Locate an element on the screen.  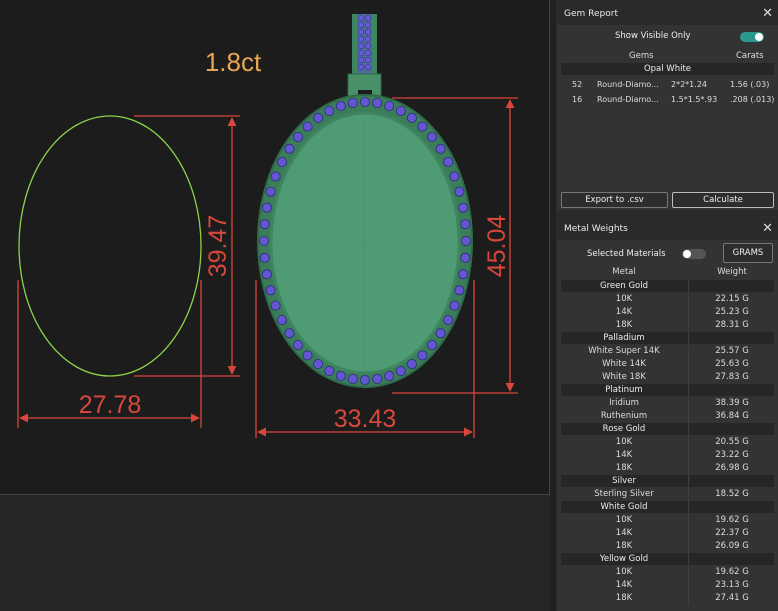
gem-report-header: Gem Report ✕ is located at coordinates (667, 14).